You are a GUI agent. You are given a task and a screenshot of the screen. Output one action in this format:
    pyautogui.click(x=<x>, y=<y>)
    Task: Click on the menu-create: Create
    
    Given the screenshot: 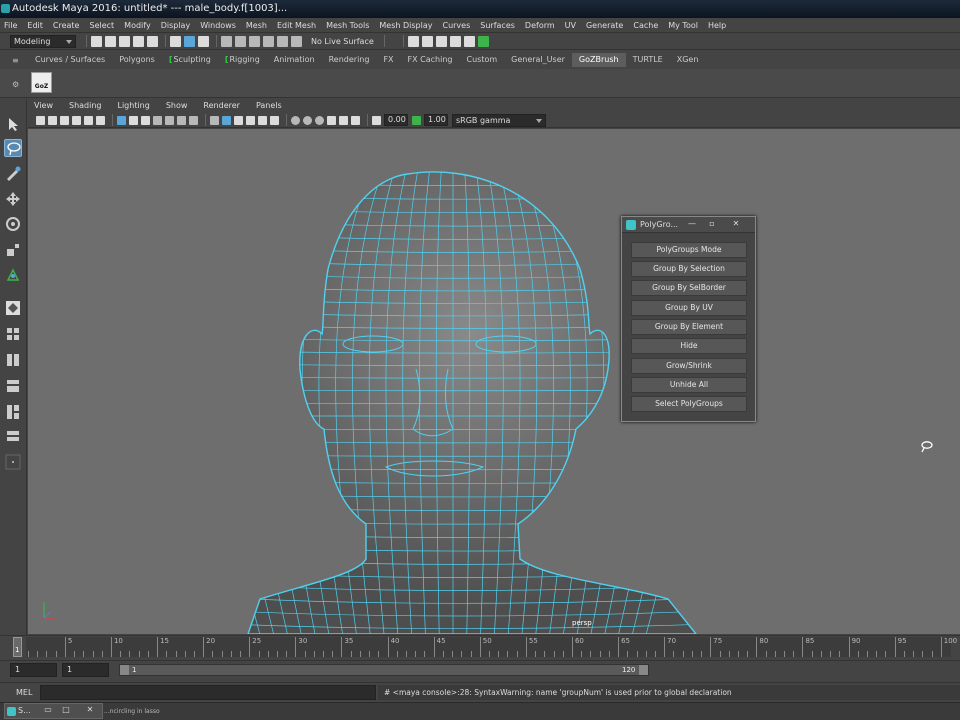 What is the action you would take?
    pyautogui.click(x=66, y=25)
    